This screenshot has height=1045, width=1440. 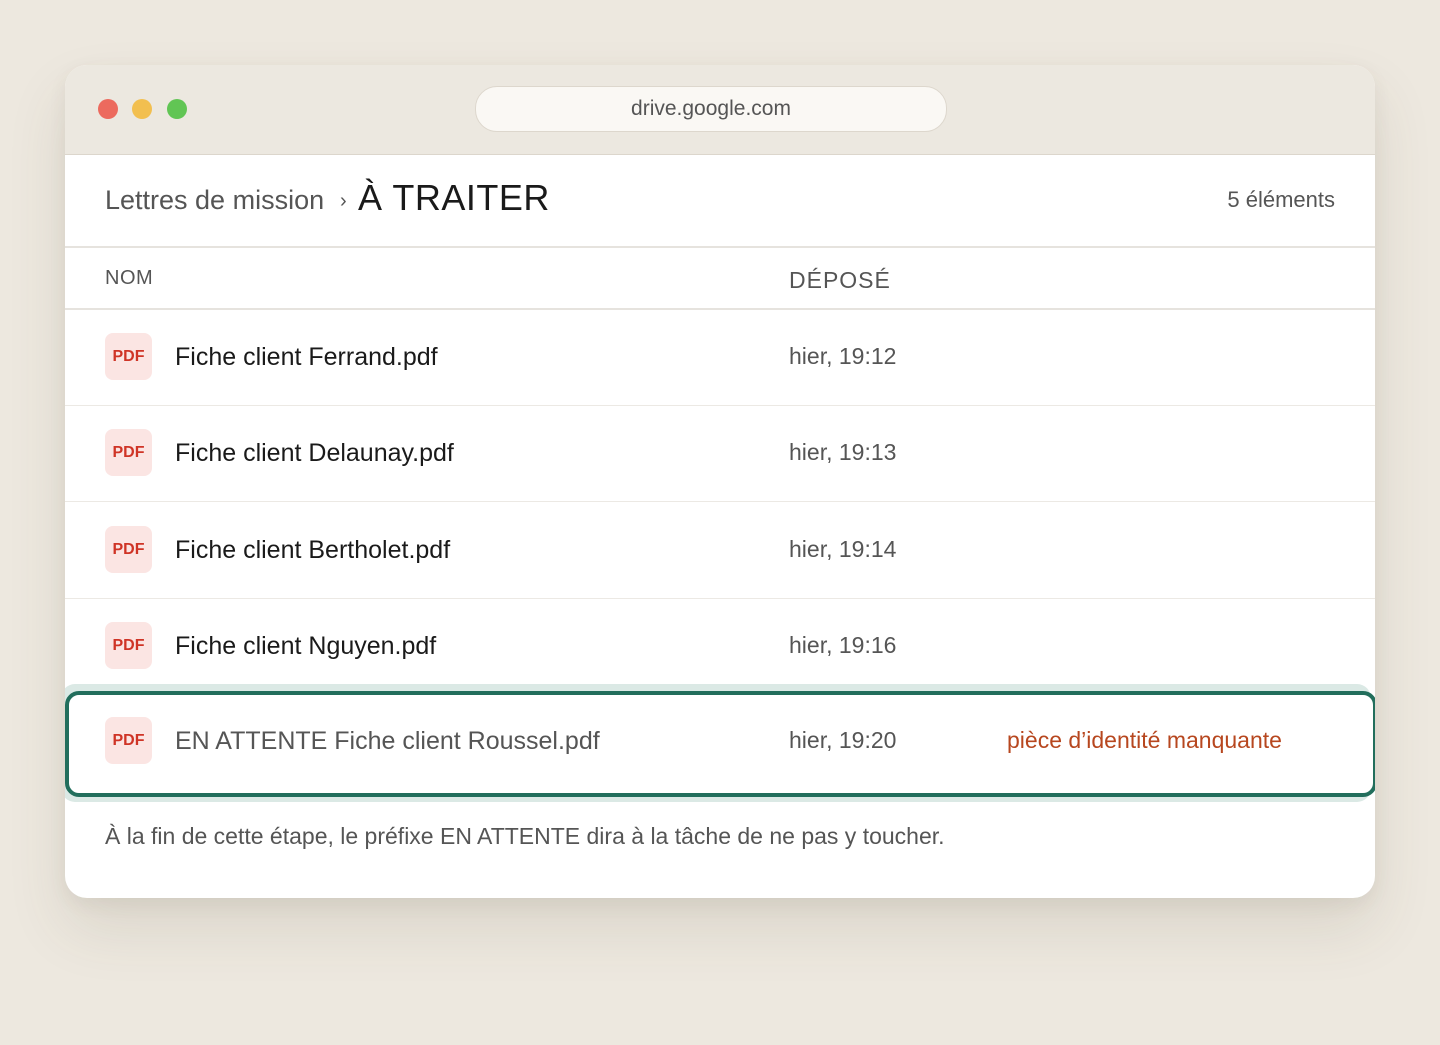 What do you see at coordinates (843, 740) in the screenshot?
I see `file-date: hier, 19:20` at bounding box center [843, 740].